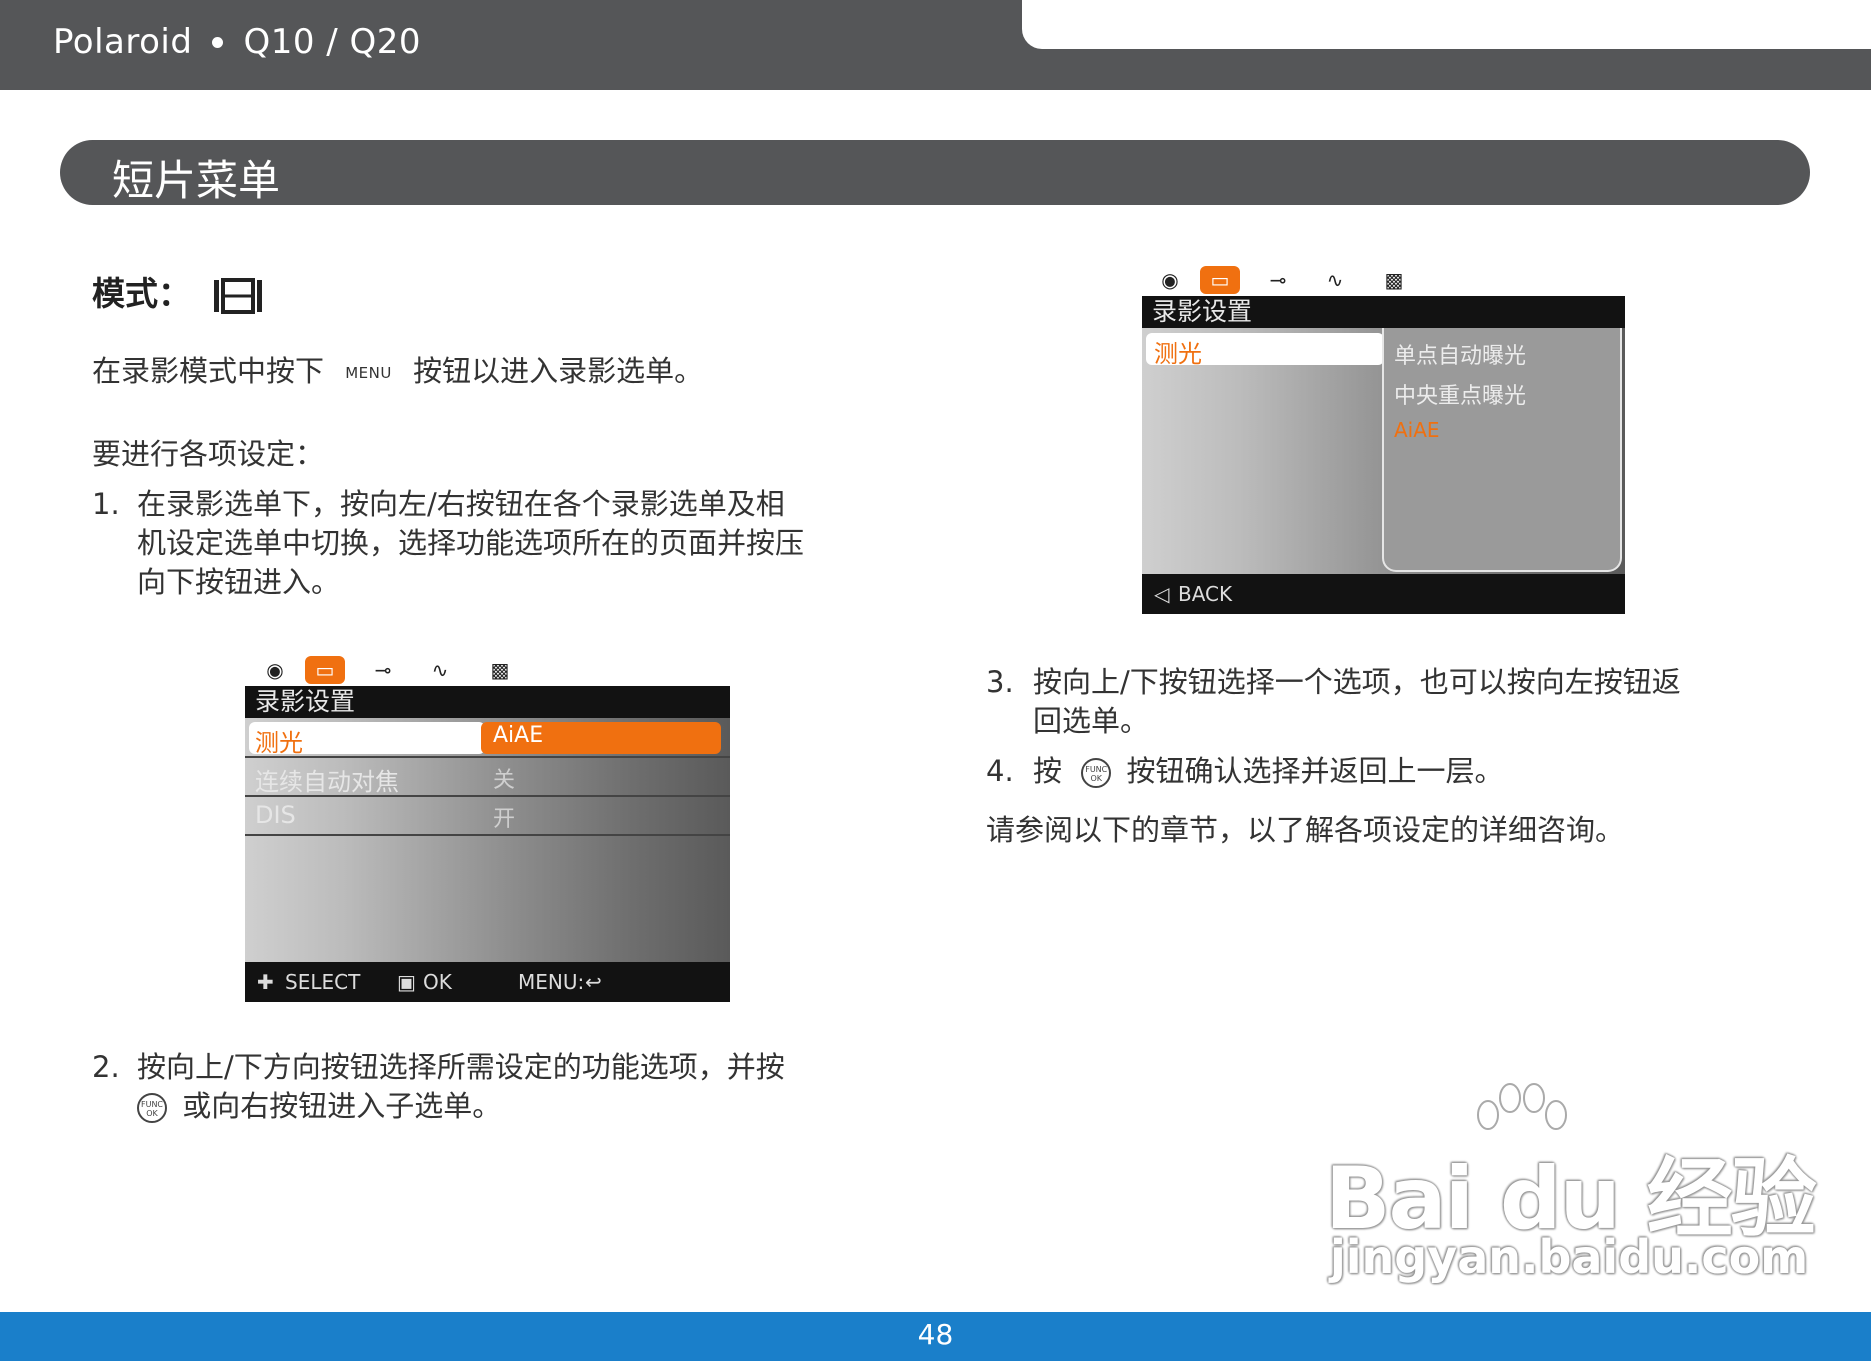  Describe the element at coordinates (1091, 721) in the screenshot. I see `step3-line2: 回选单。` at that location.